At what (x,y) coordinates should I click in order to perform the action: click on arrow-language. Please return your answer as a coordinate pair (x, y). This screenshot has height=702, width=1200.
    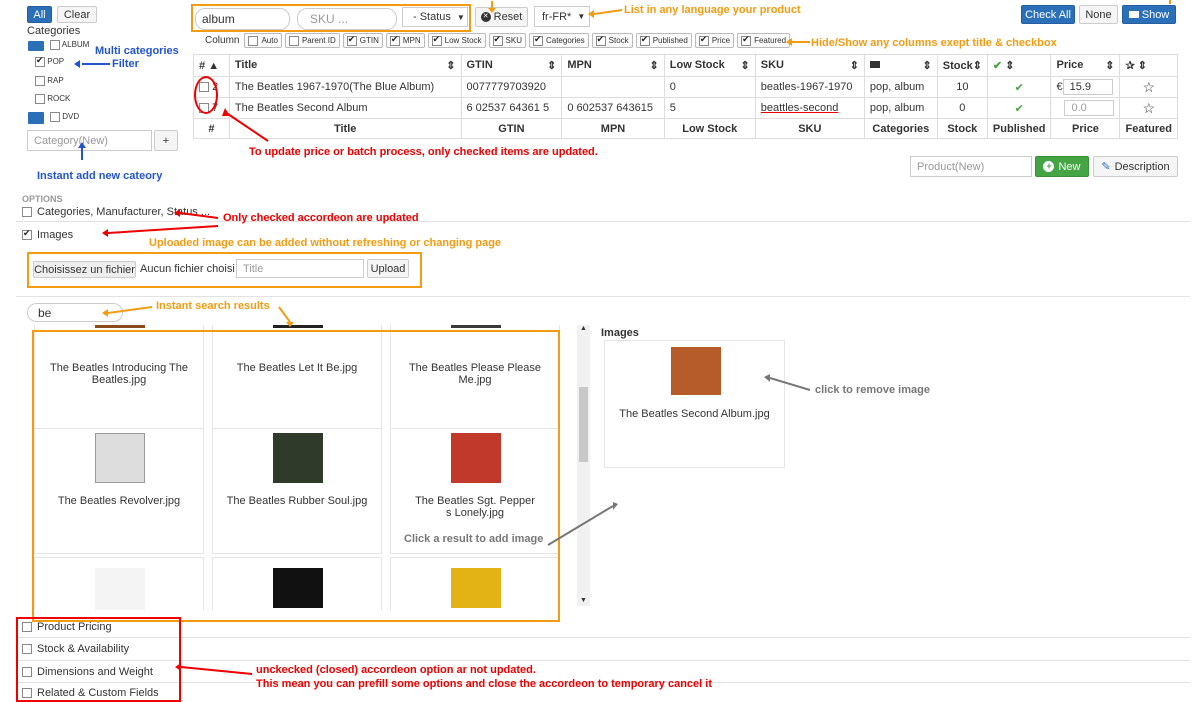
    Looking at the image, I should click on (608, 12).